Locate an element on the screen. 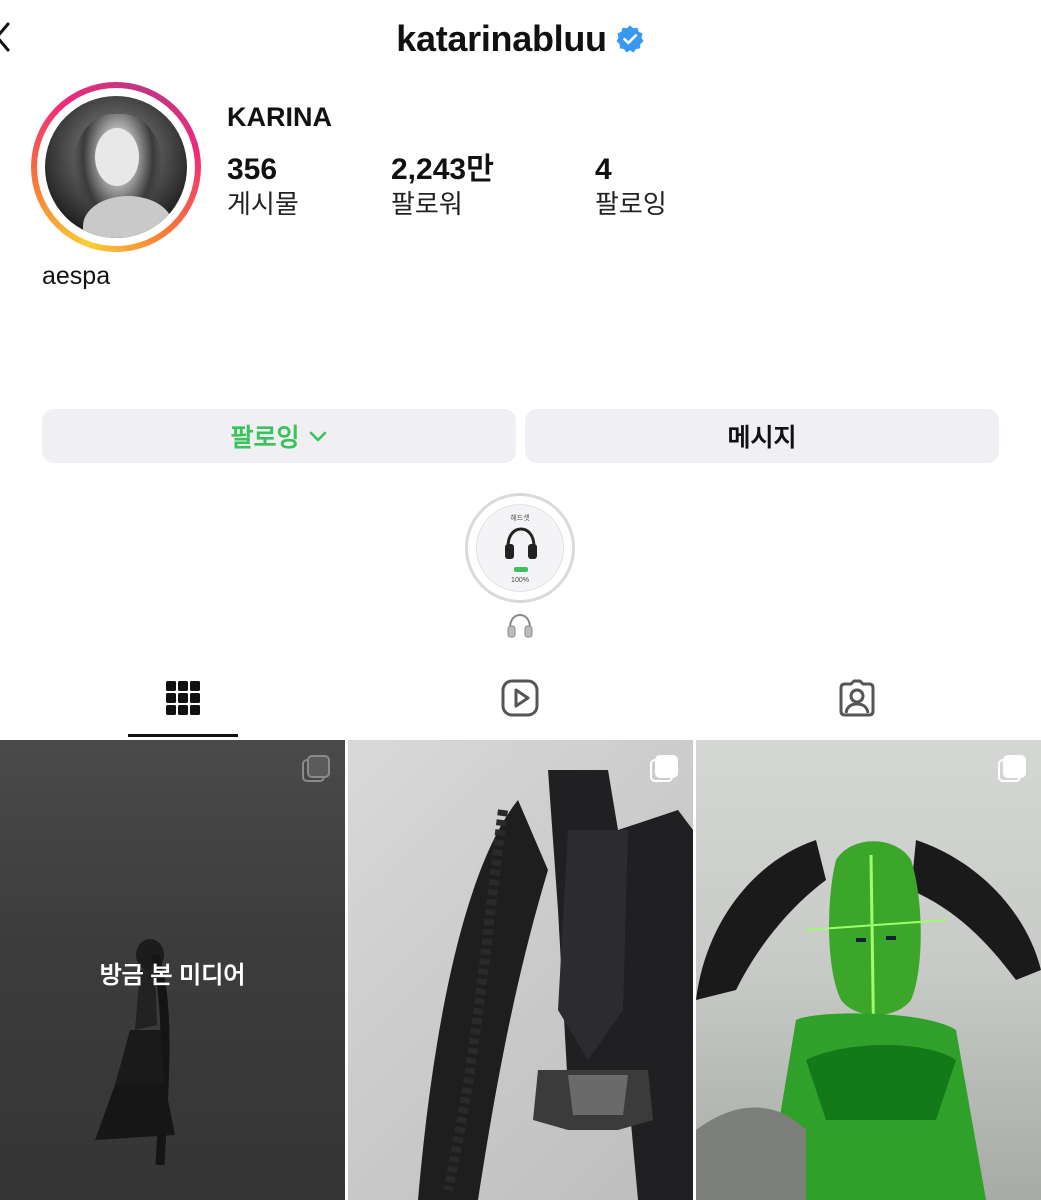 The width and height of the screenshot is (1041, 1200). stat-followers-label: 팔로워 is located at coordinates (427, 204).